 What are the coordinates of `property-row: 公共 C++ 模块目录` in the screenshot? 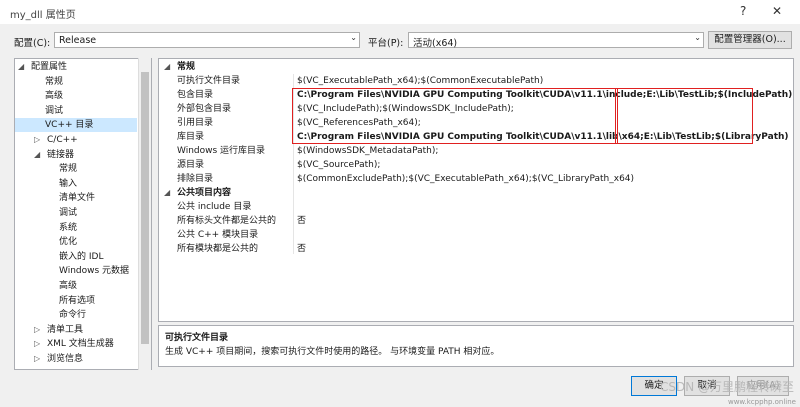 It's located at (476, 235).